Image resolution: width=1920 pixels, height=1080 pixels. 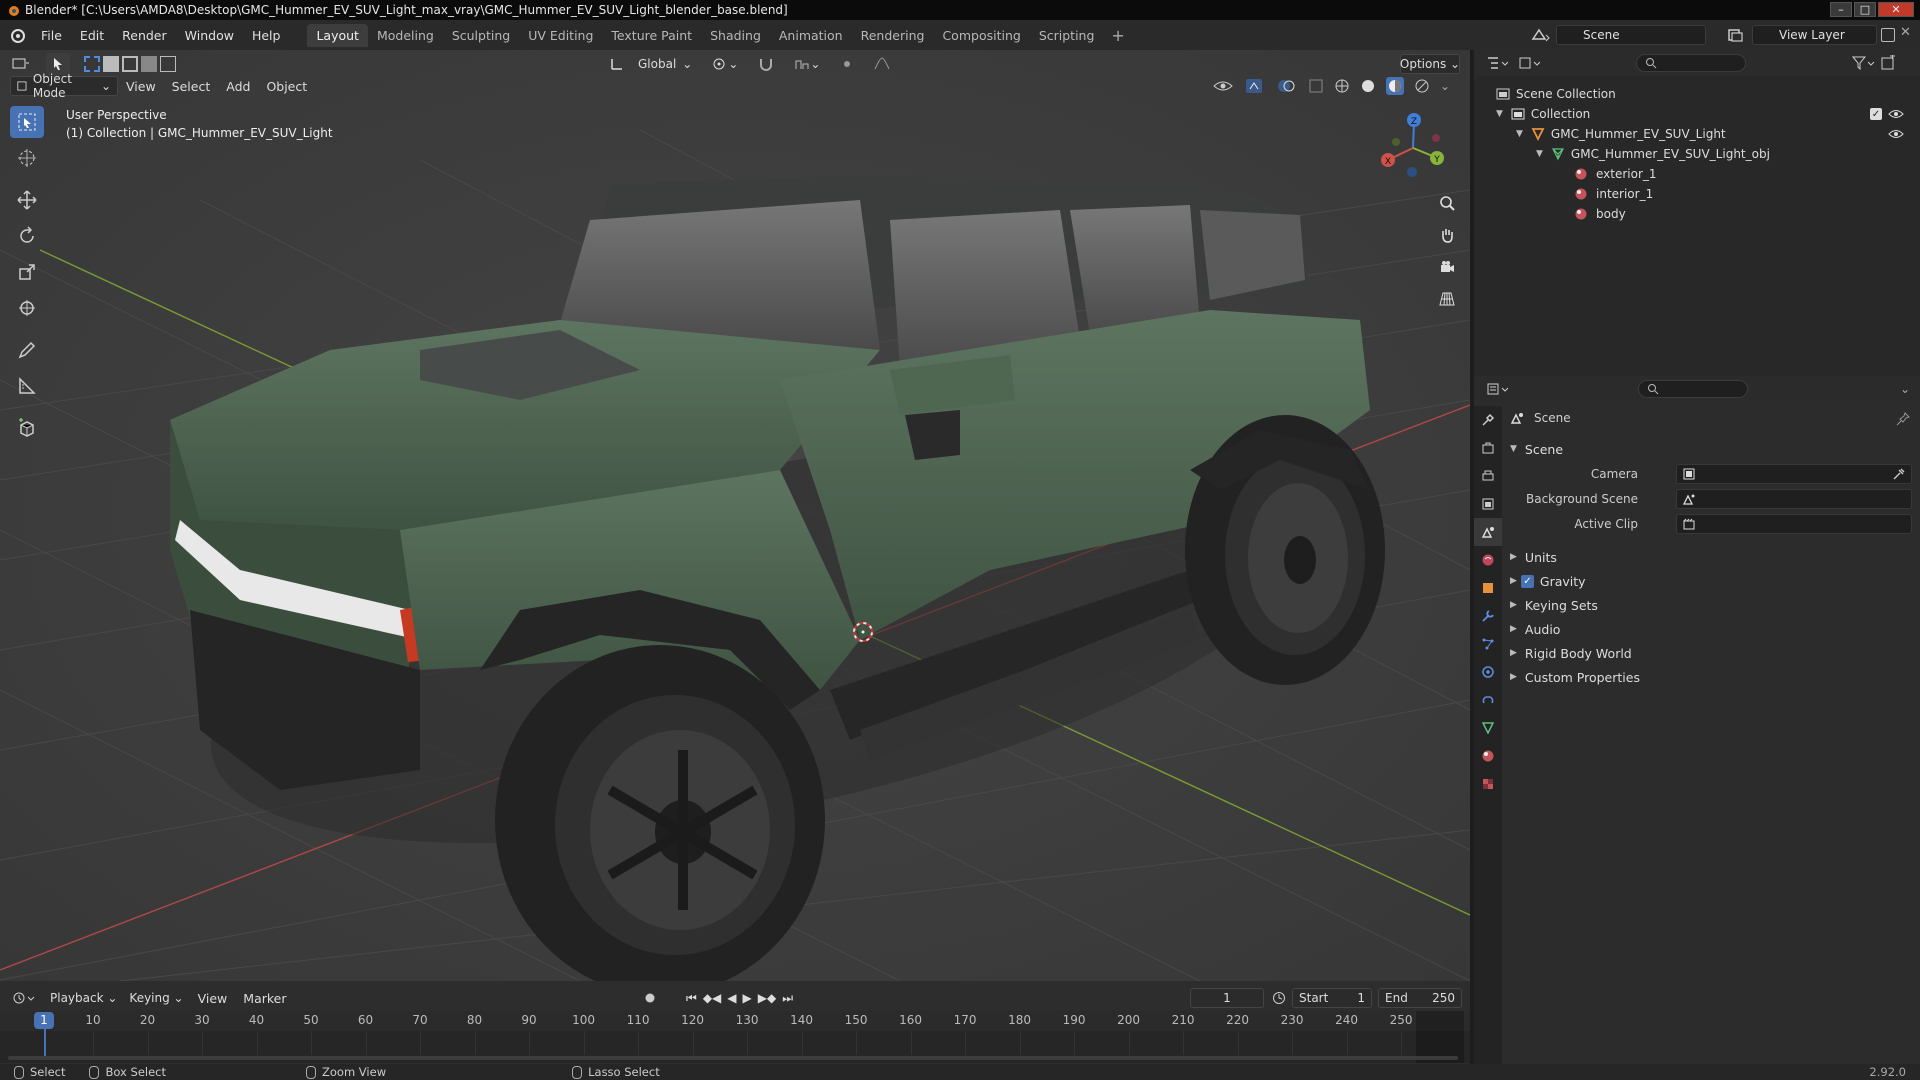 I want to click on next-keyframe-icon: ▶◆, so click(x=767, y=998).